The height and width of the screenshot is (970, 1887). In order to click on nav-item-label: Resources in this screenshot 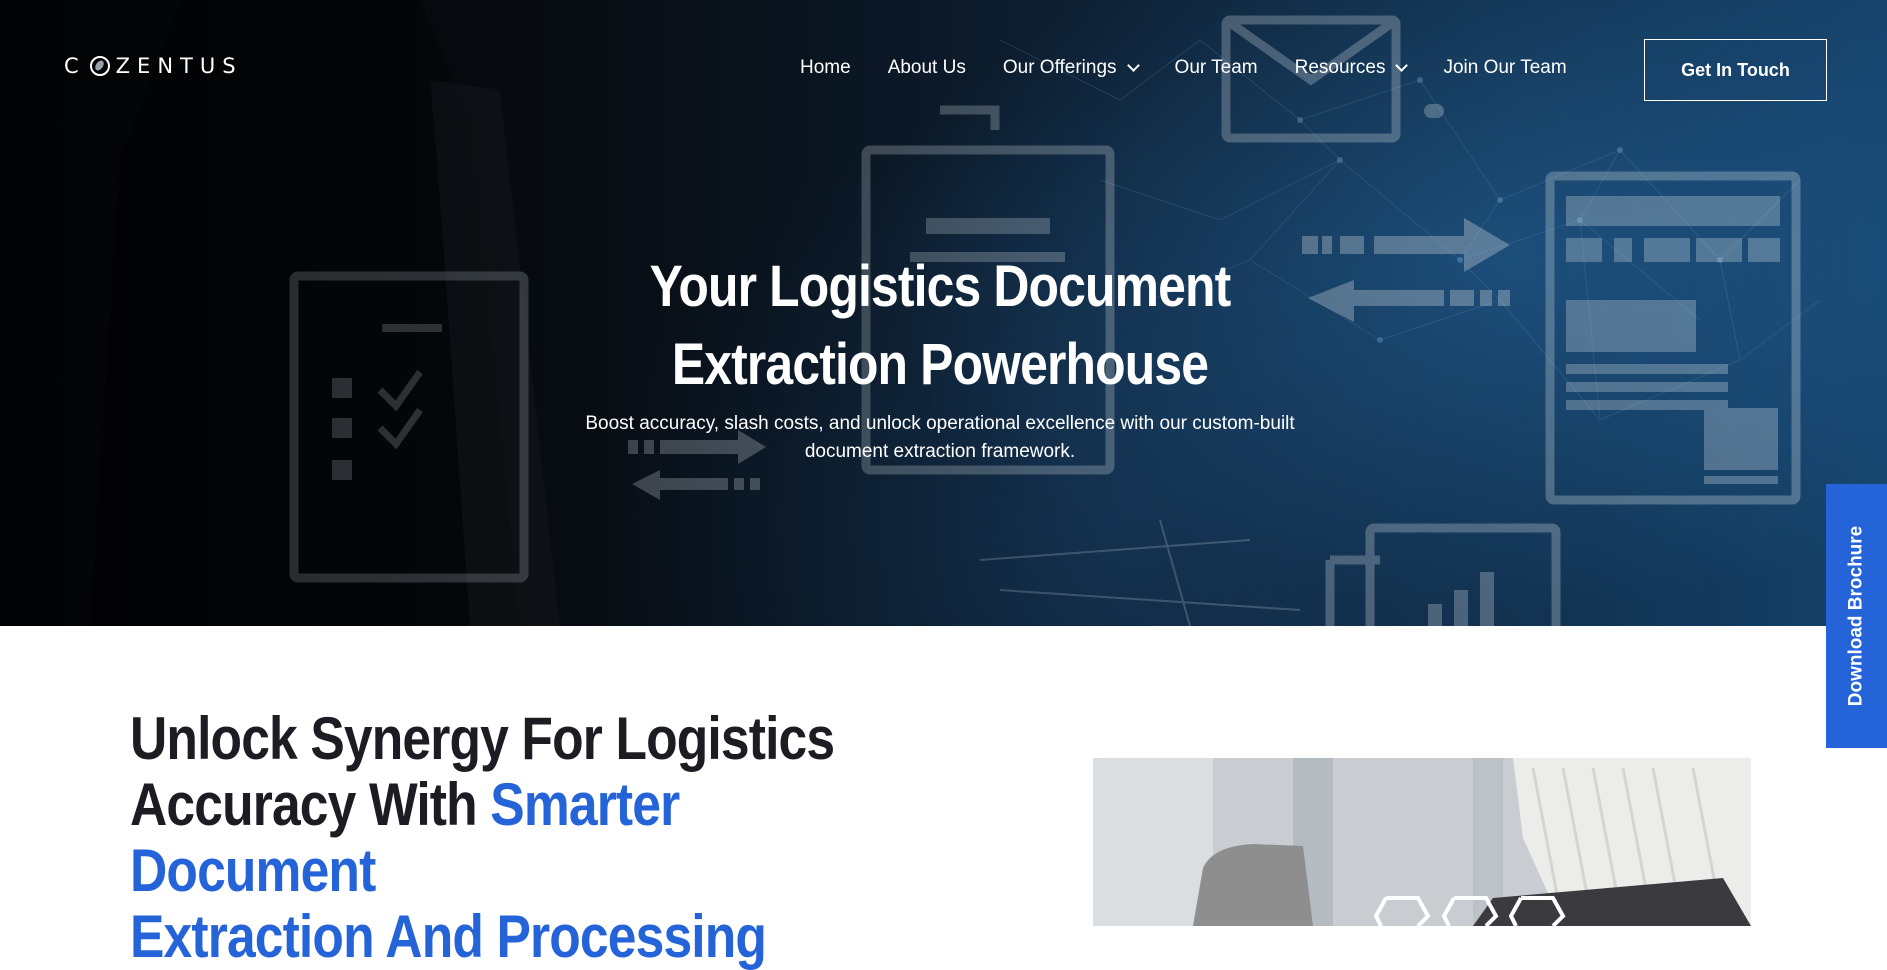, I will do `click(1340, 67)`.